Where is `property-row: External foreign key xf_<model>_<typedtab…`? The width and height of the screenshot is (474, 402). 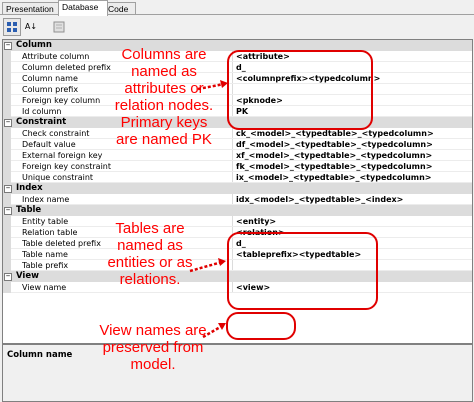 property-row: External foreign key xf_<model>_<typedtab… is located at coordinates (237, 155).